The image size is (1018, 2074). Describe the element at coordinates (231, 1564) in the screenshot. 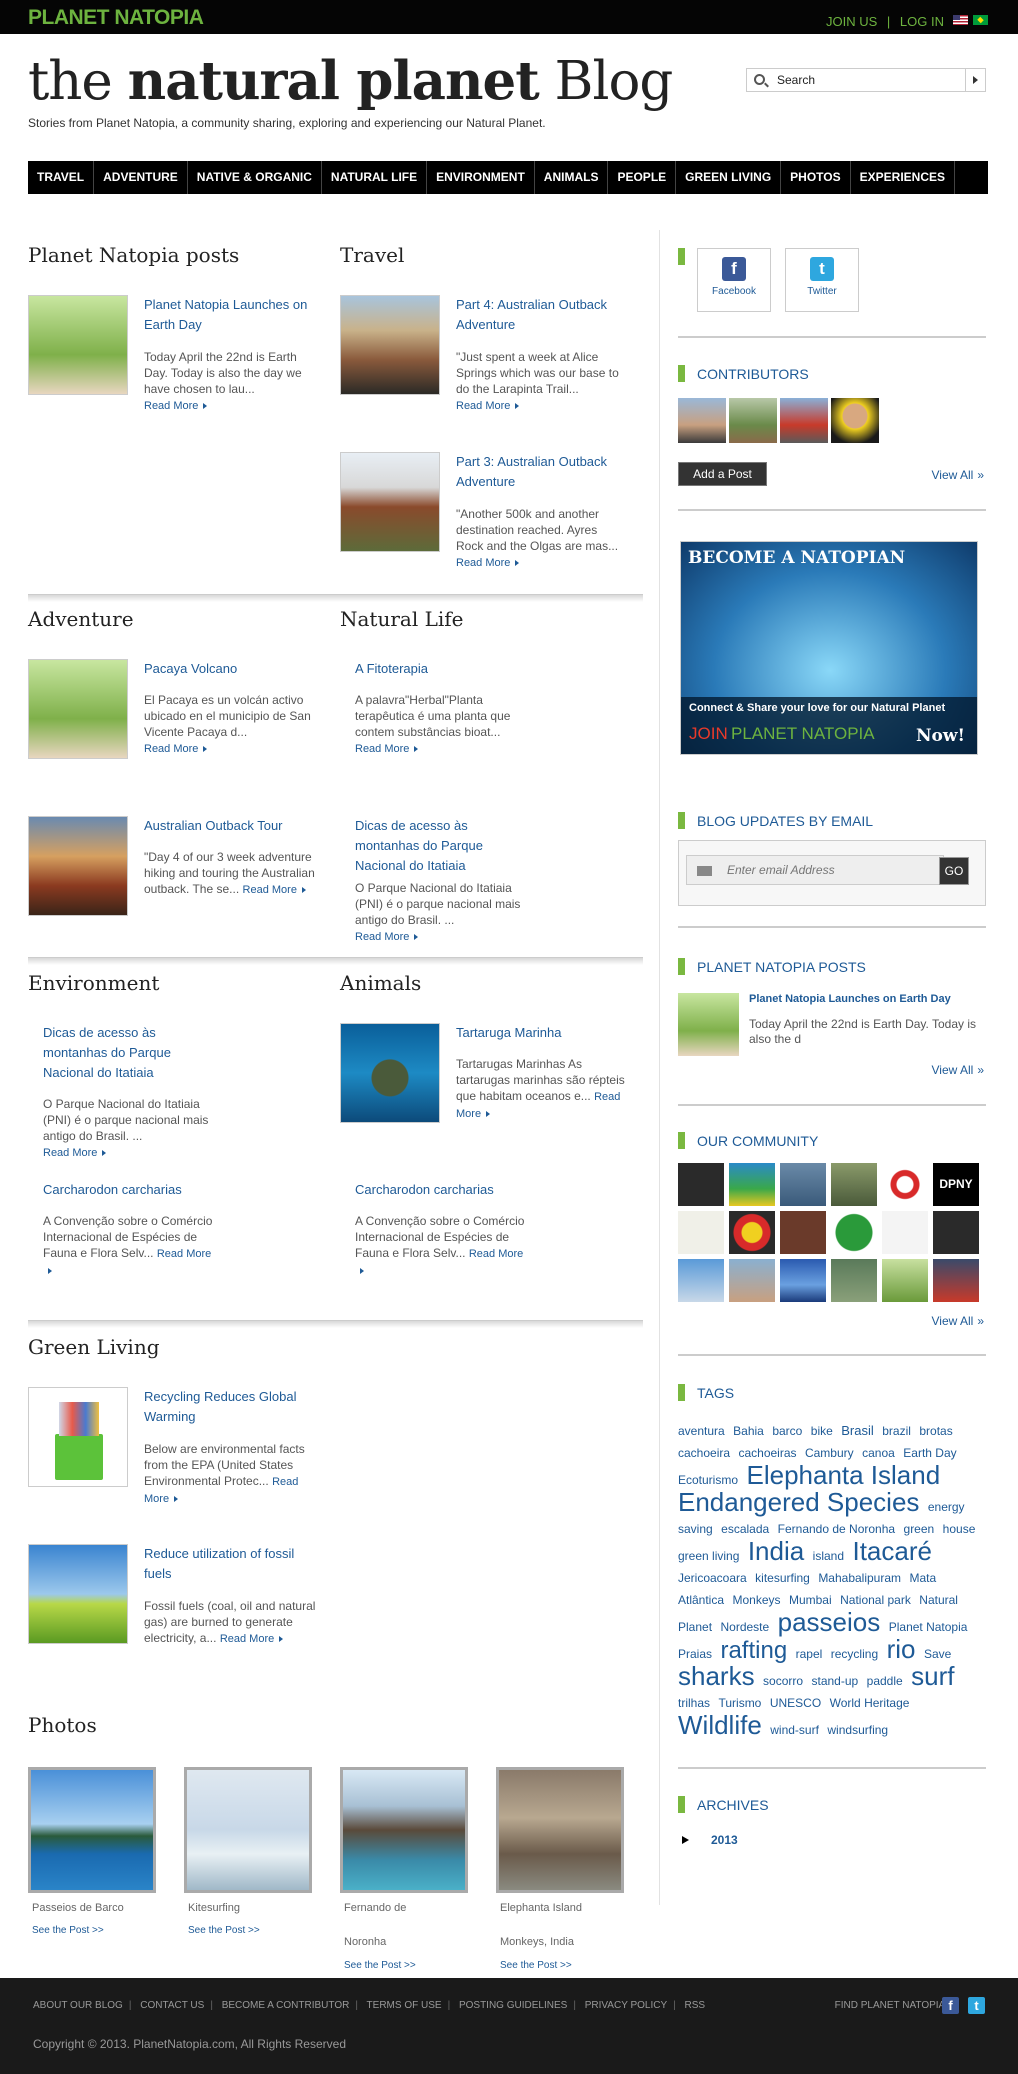

I see `post-title-link: Reduce utilization of fossil fuels` at that location.